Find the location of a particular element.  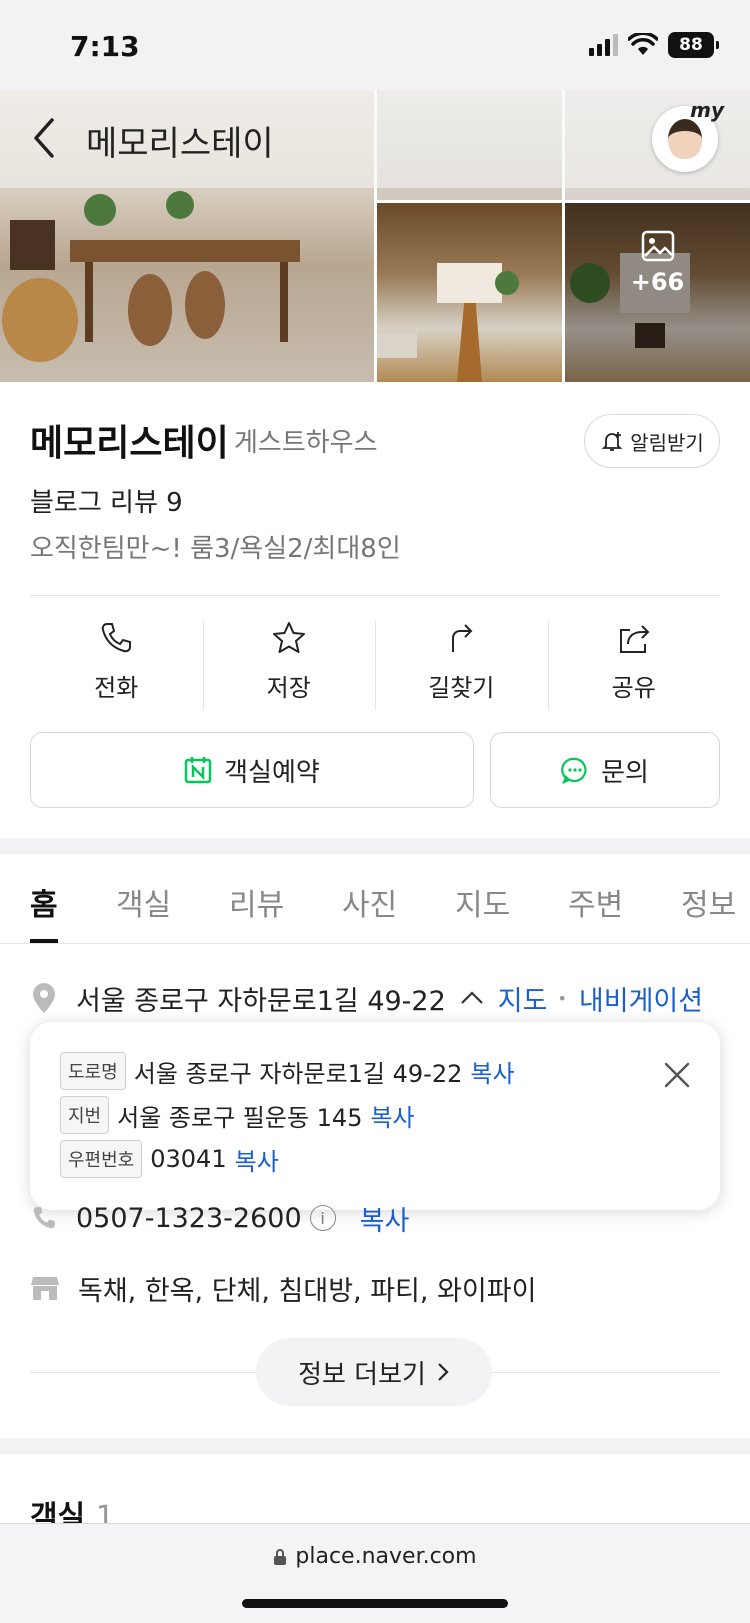

phone-row: 0507-1323-2600 i 복사 is located at coordinates (219, 1218).